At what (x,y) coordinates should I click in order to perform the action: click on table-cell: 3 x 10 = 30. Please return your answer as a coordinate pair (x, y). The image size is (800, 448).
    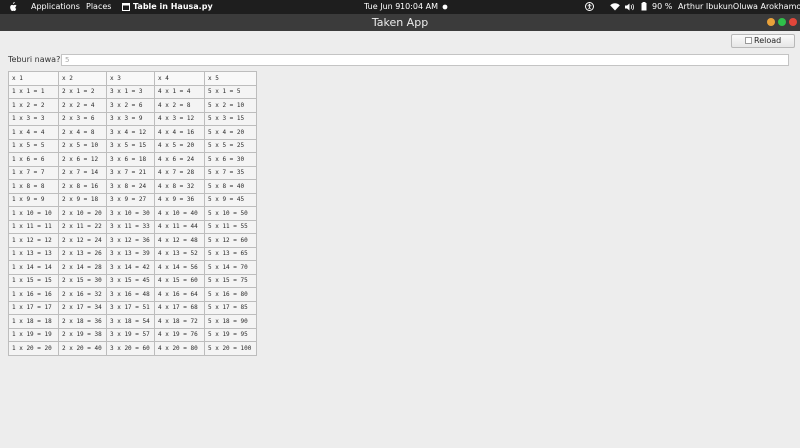
    Looking at the image, I should click on (130, 213).